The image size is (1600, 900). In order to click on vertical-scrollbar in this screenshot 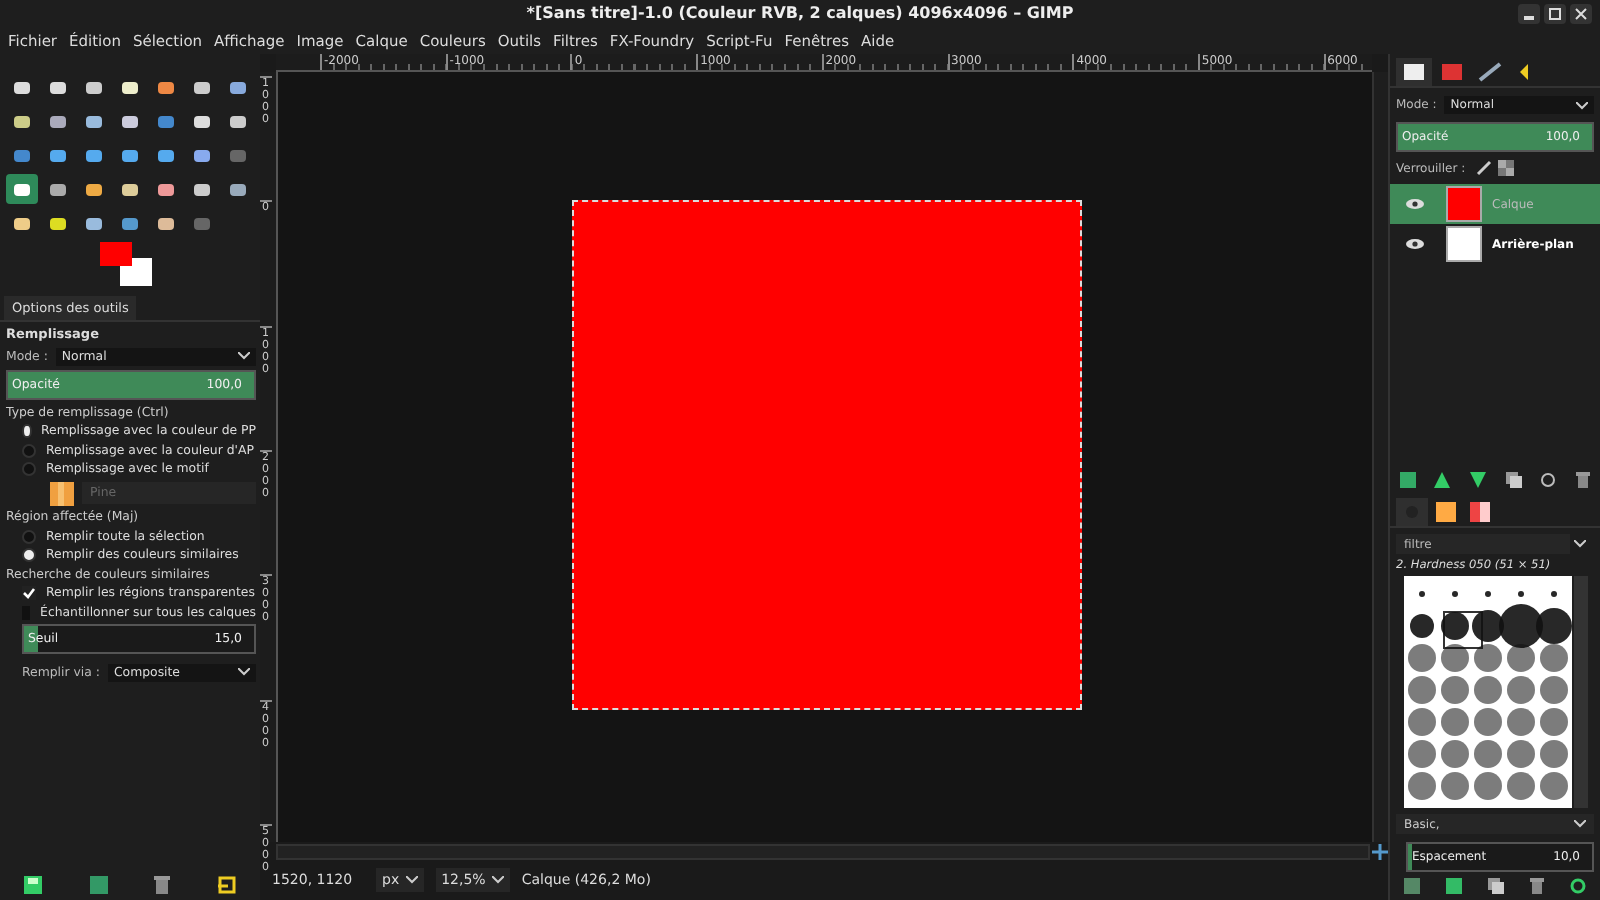, I will do `click(1380, 457)`.